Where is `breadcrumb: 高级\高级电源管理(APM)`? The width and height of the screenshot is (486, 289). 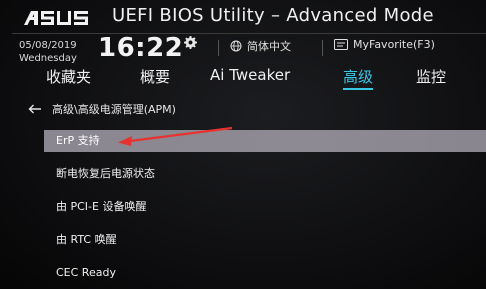
breadcrumb: 高级\高级电源管理(APM) is located at coordinates (102, 109).